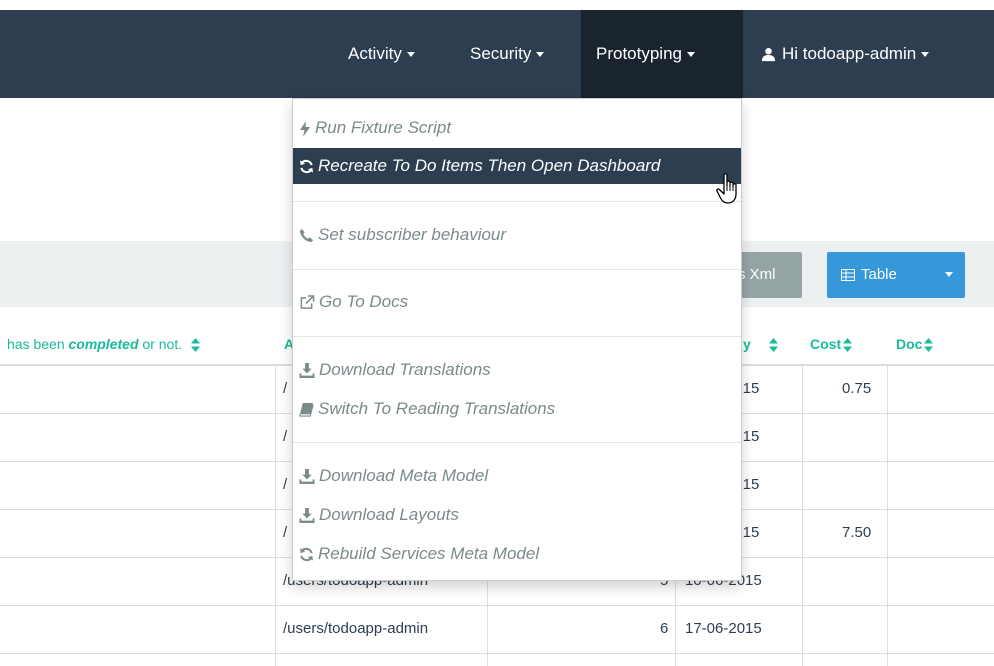  I want to click on header-complete-prefix: has been, so click(38, 344).